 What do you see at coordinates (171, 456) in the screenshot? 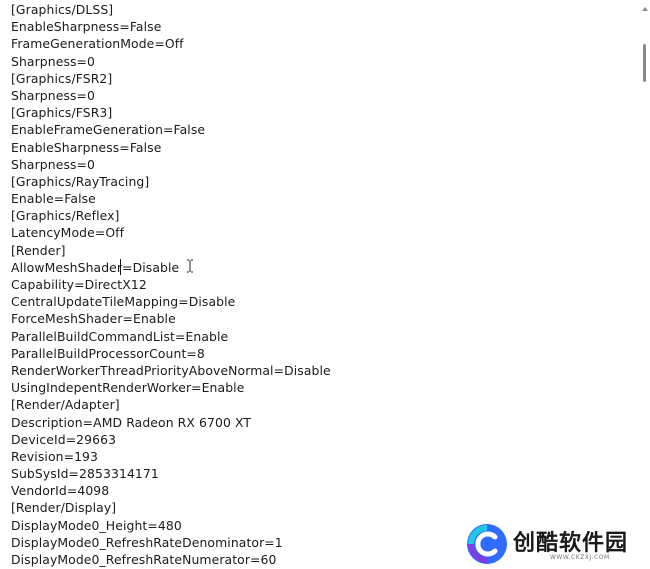
I see `editor-line: Revision=193` at bounding box center [171, 456].